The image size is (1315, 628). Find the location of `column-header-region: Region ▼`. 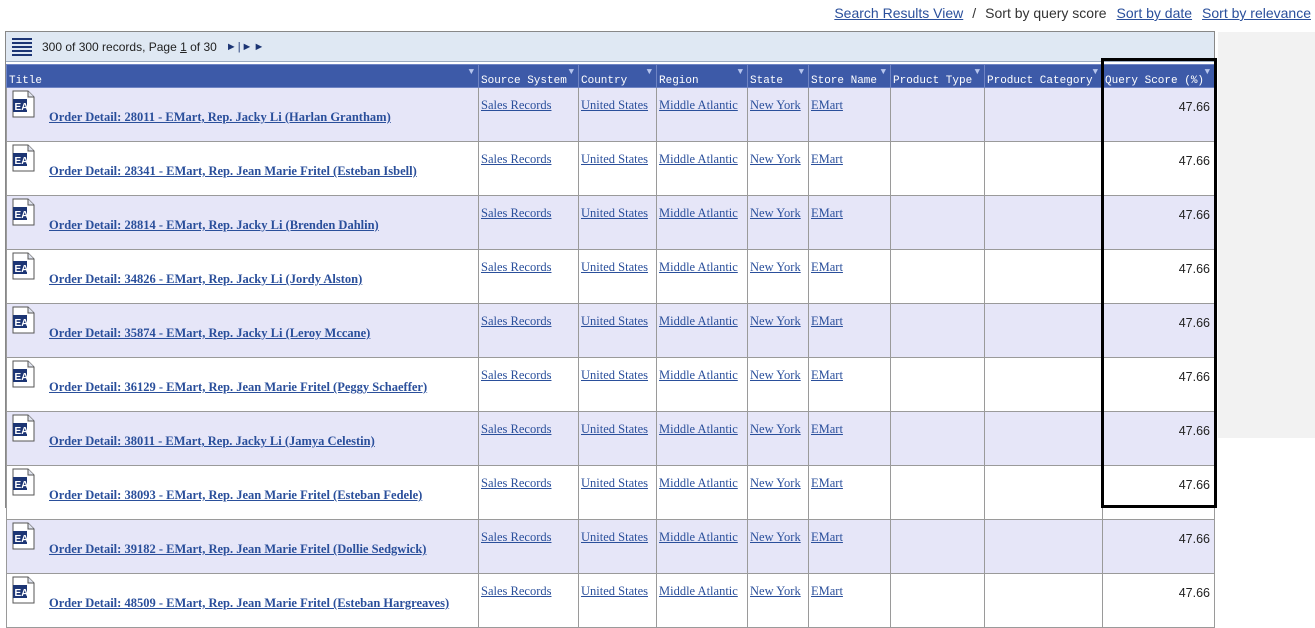

column-header-region: Region ▼ is located at coordinates (702, 76).